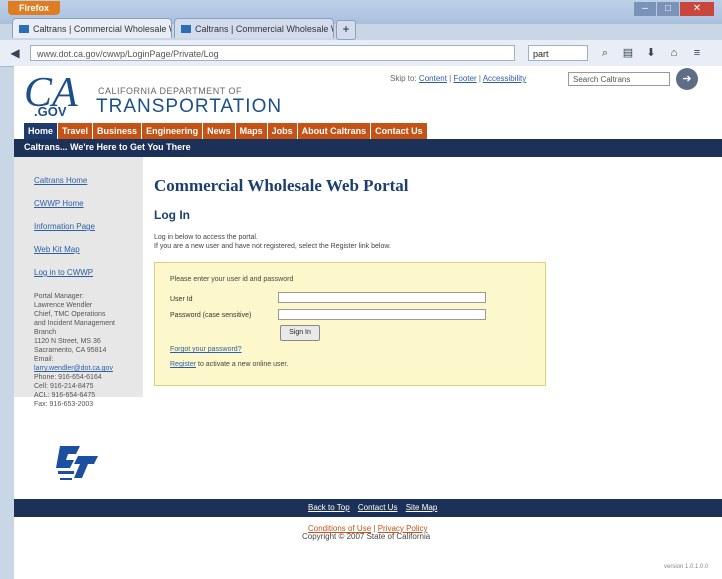 The height and width of the screenshot is (579, 722). I want to click on window-controls: – □ ✕, so click(673, 10).